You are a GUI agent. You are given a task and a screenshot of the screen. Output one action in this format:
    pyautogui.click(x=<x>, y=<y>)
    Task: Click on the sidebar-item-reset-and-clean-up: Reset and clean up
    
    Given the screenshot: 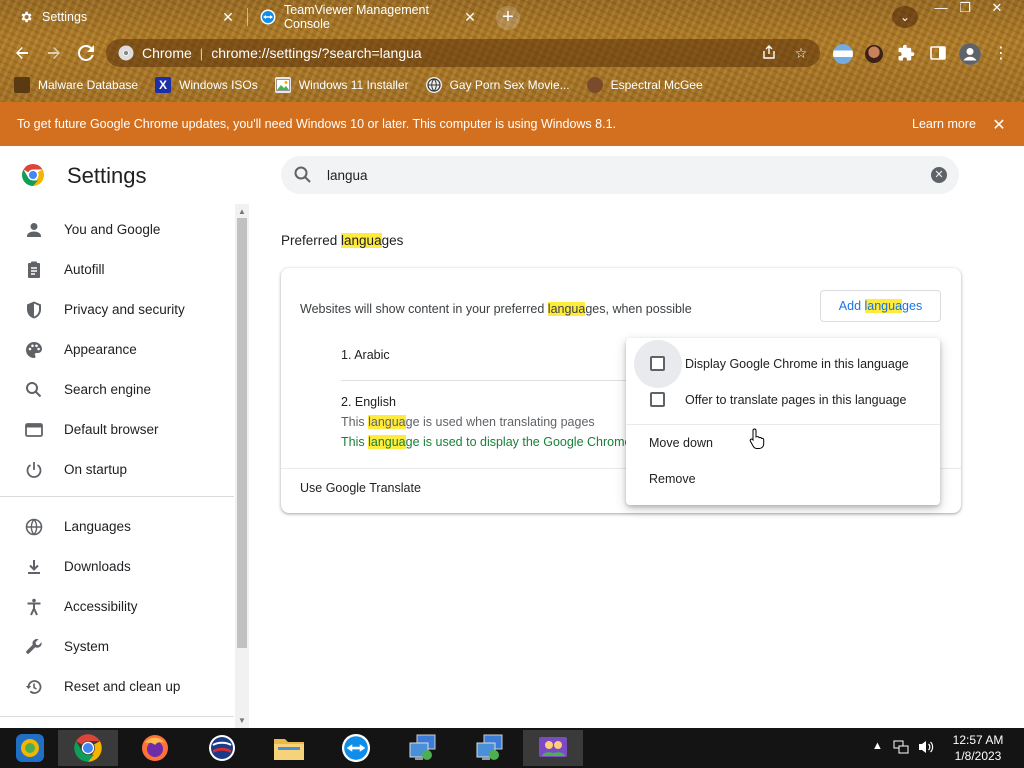 What is the action you would take?
    pyautogui.click(x=117, y=687)
    